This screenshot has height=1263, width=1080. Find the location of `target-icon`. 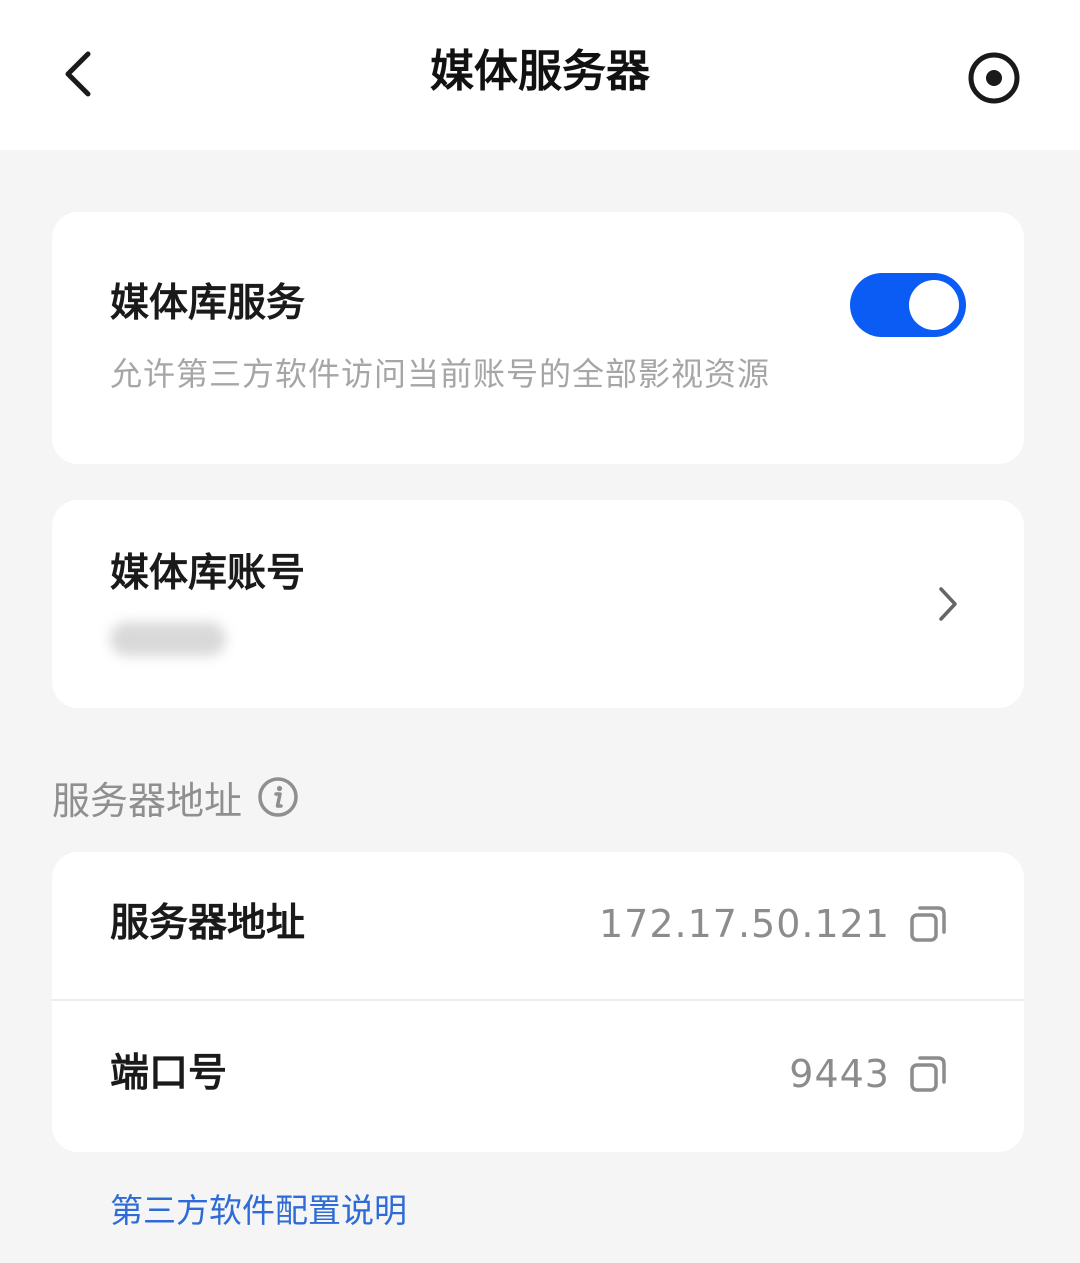

target-icon is located at coordinates (994, 78).